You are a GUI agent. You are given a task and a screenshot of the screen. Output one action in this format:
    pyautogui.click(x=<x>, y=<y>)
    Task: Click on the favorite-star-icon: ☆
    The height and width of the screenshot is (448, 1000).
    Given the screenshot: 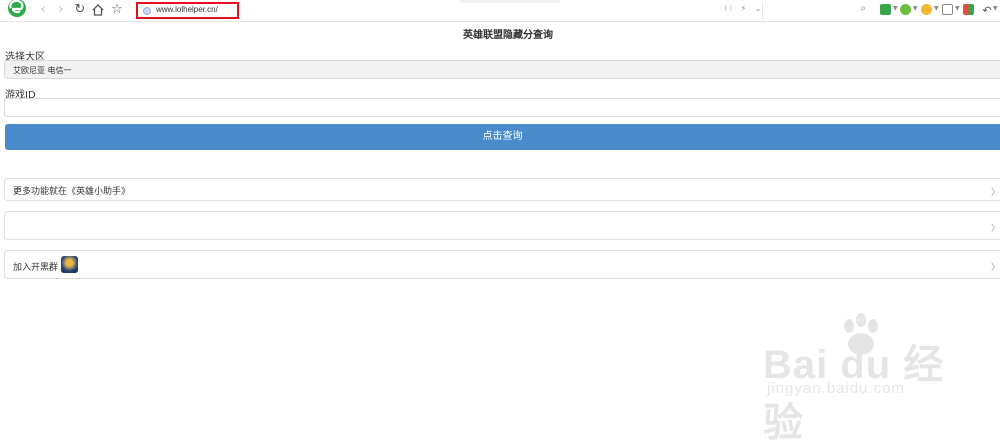 What is the action you would take?
    pyautogui.click(x=117, y=10)
    